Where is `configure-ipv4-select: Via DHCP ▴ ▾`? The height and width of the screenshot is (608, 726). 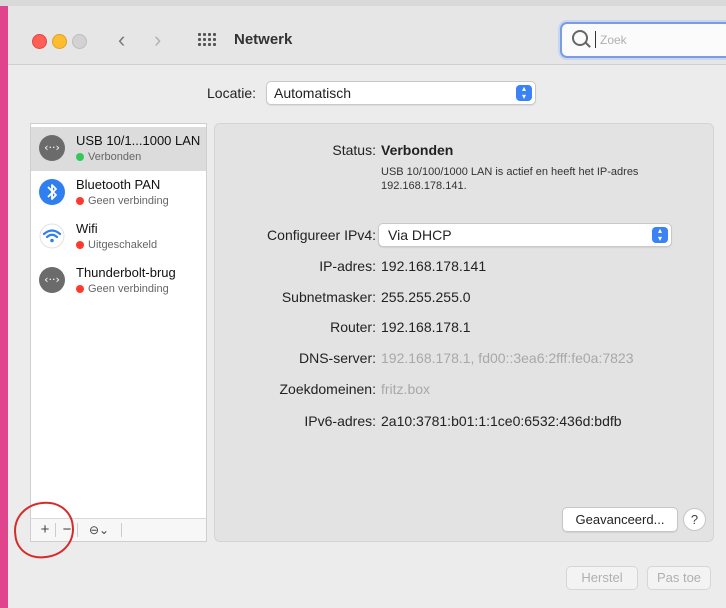 configure-ipv4-select: Via DHCP ▴ ▾ is located at coordinates (525, 235).